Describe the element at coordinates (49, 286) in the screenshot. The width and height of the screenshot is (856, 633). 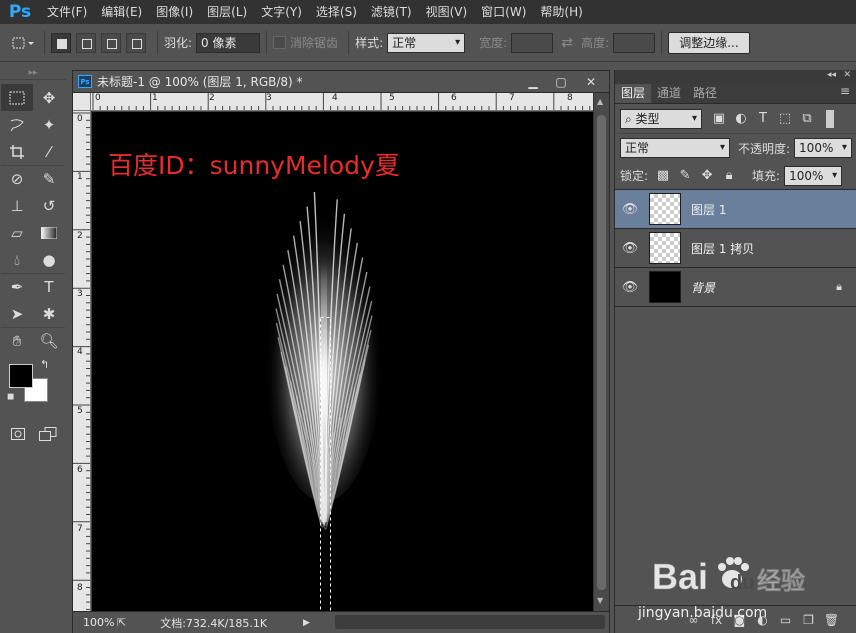
I see `type-tool-icon: T` at that location.